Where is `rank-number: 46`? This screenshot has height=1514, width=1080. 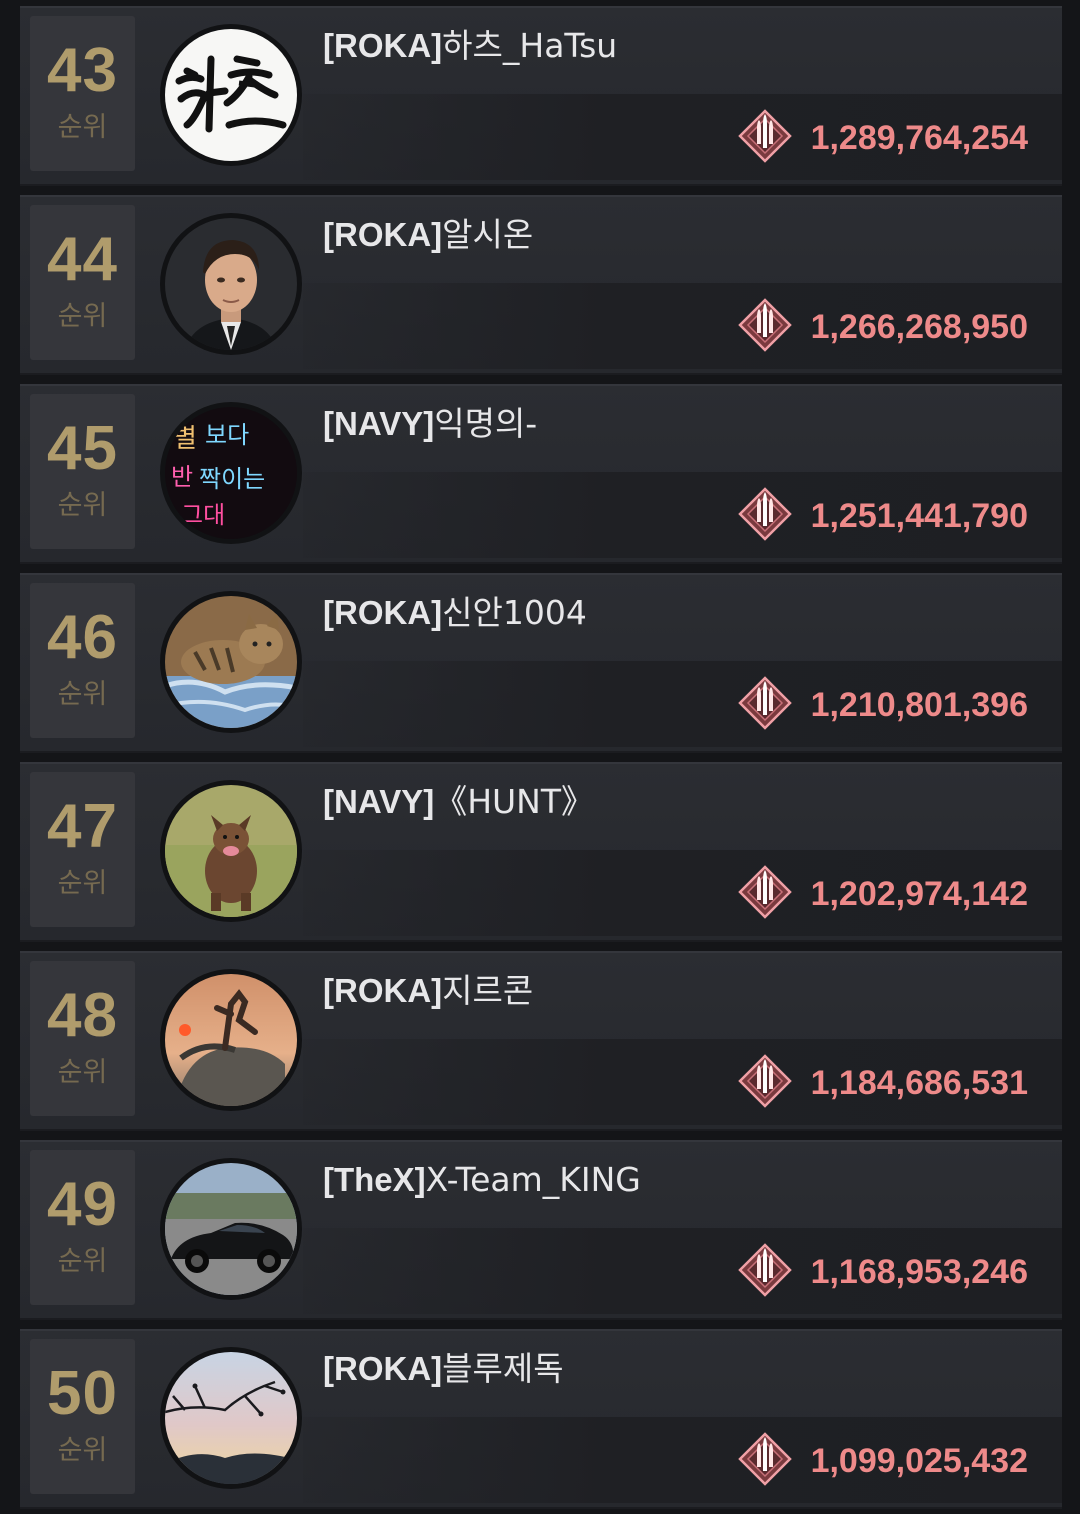 rank-number: 46 is located at coordinates (82, 637).